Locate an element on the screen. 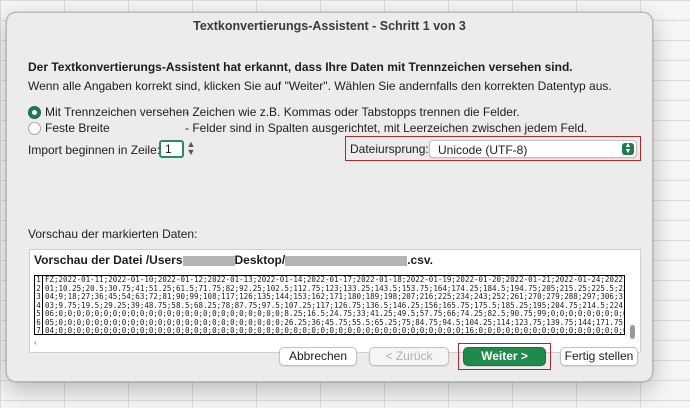 This screenshot has height=408, width=690. redacted-filename is located at coordinates (346, 260).